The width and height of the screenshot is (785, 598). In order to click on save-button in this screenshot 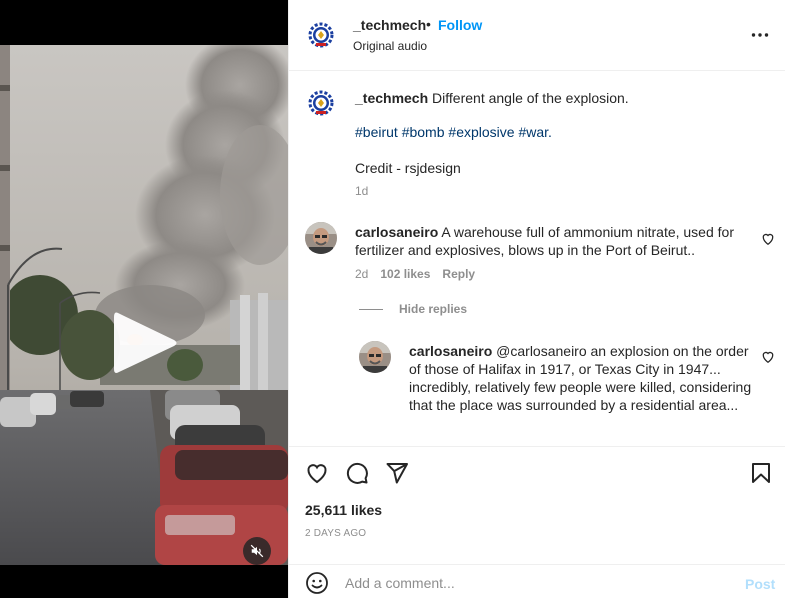, I will do `click(761, 473)`.